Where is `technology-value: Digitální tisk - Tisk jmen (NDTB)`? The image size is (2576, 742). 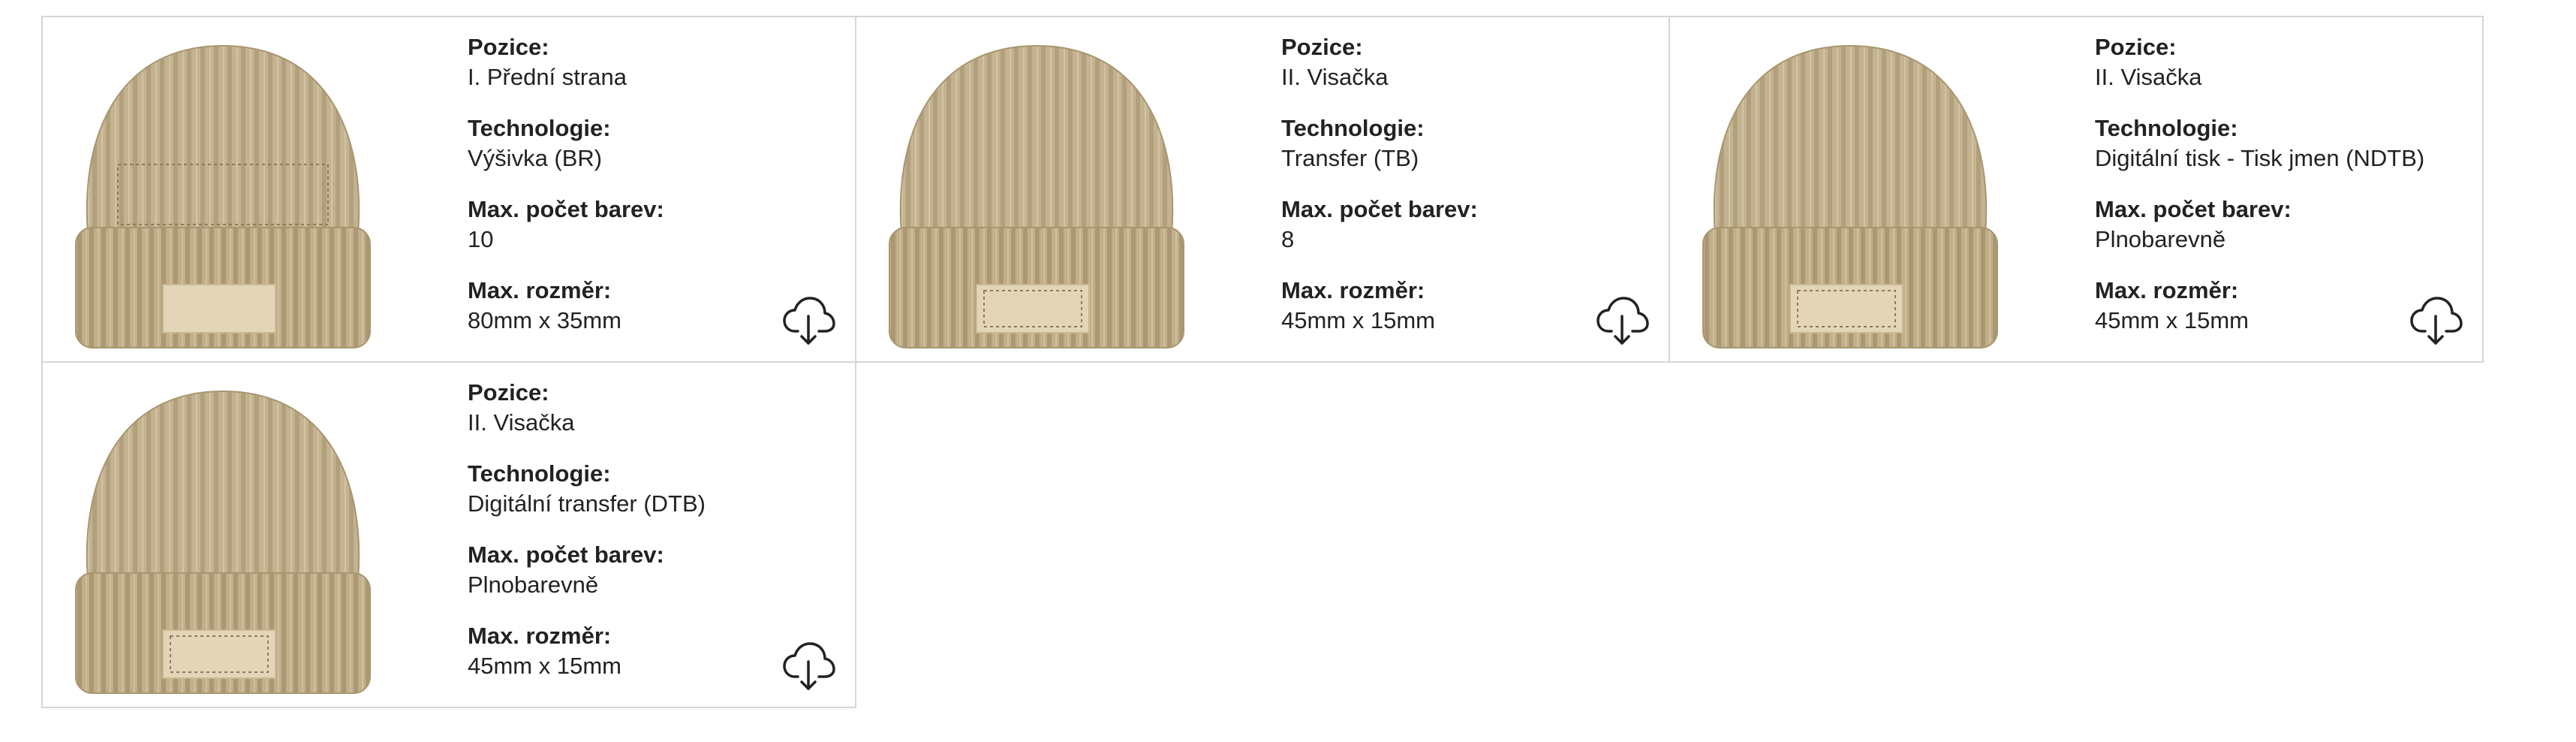
technology-value: Digitální tisk - Tisk jmen (NDTB) is located at coordinates (2260, 158).